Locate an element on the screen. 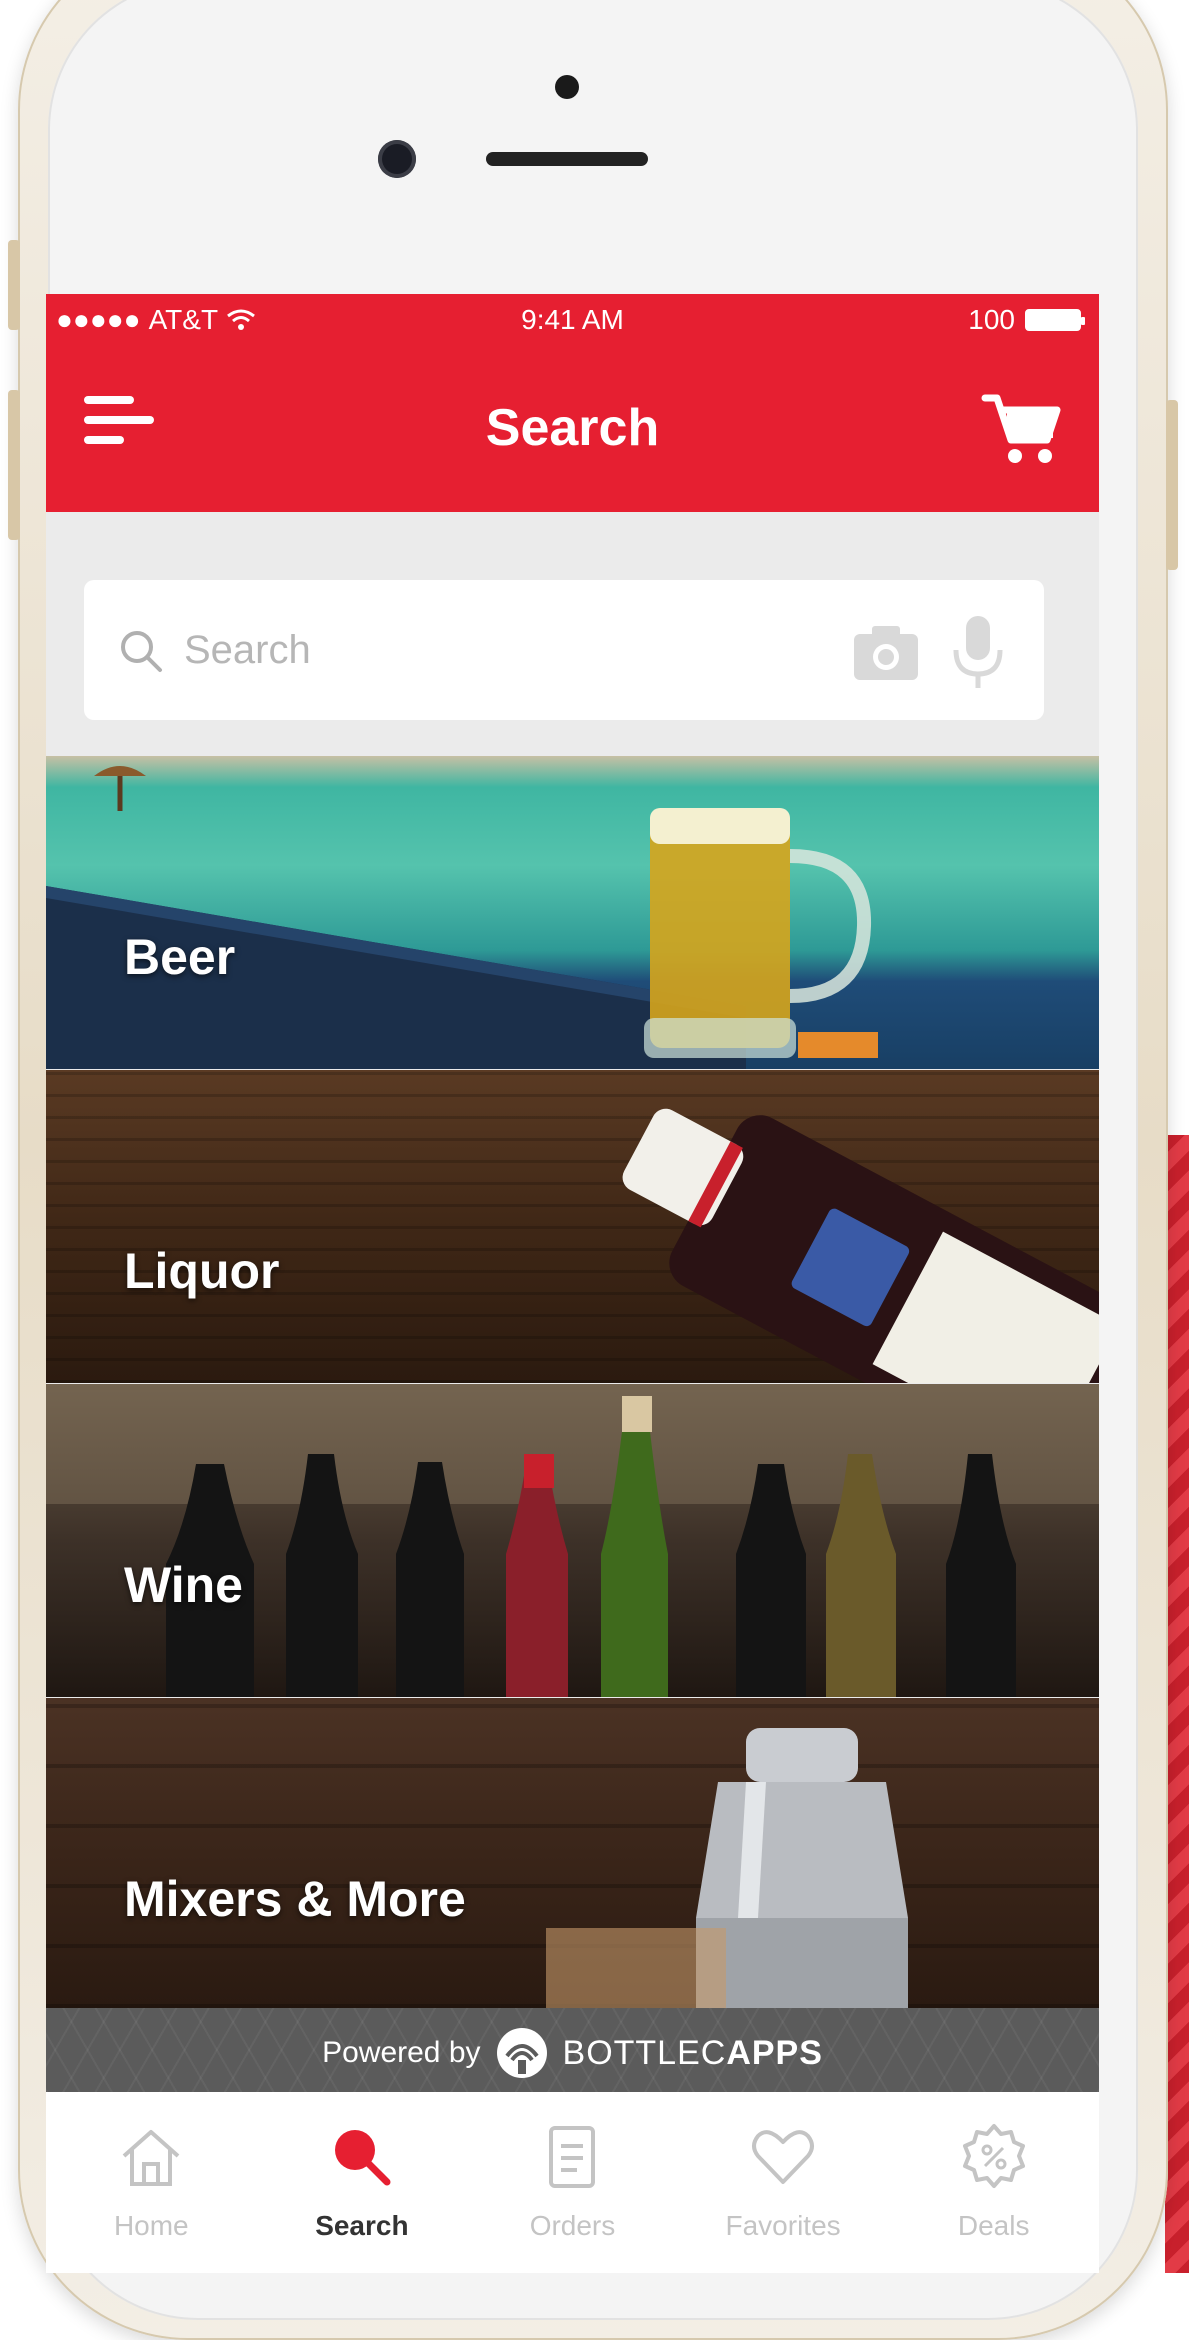  tab-label: Home is located at coordinates (151, 2225).